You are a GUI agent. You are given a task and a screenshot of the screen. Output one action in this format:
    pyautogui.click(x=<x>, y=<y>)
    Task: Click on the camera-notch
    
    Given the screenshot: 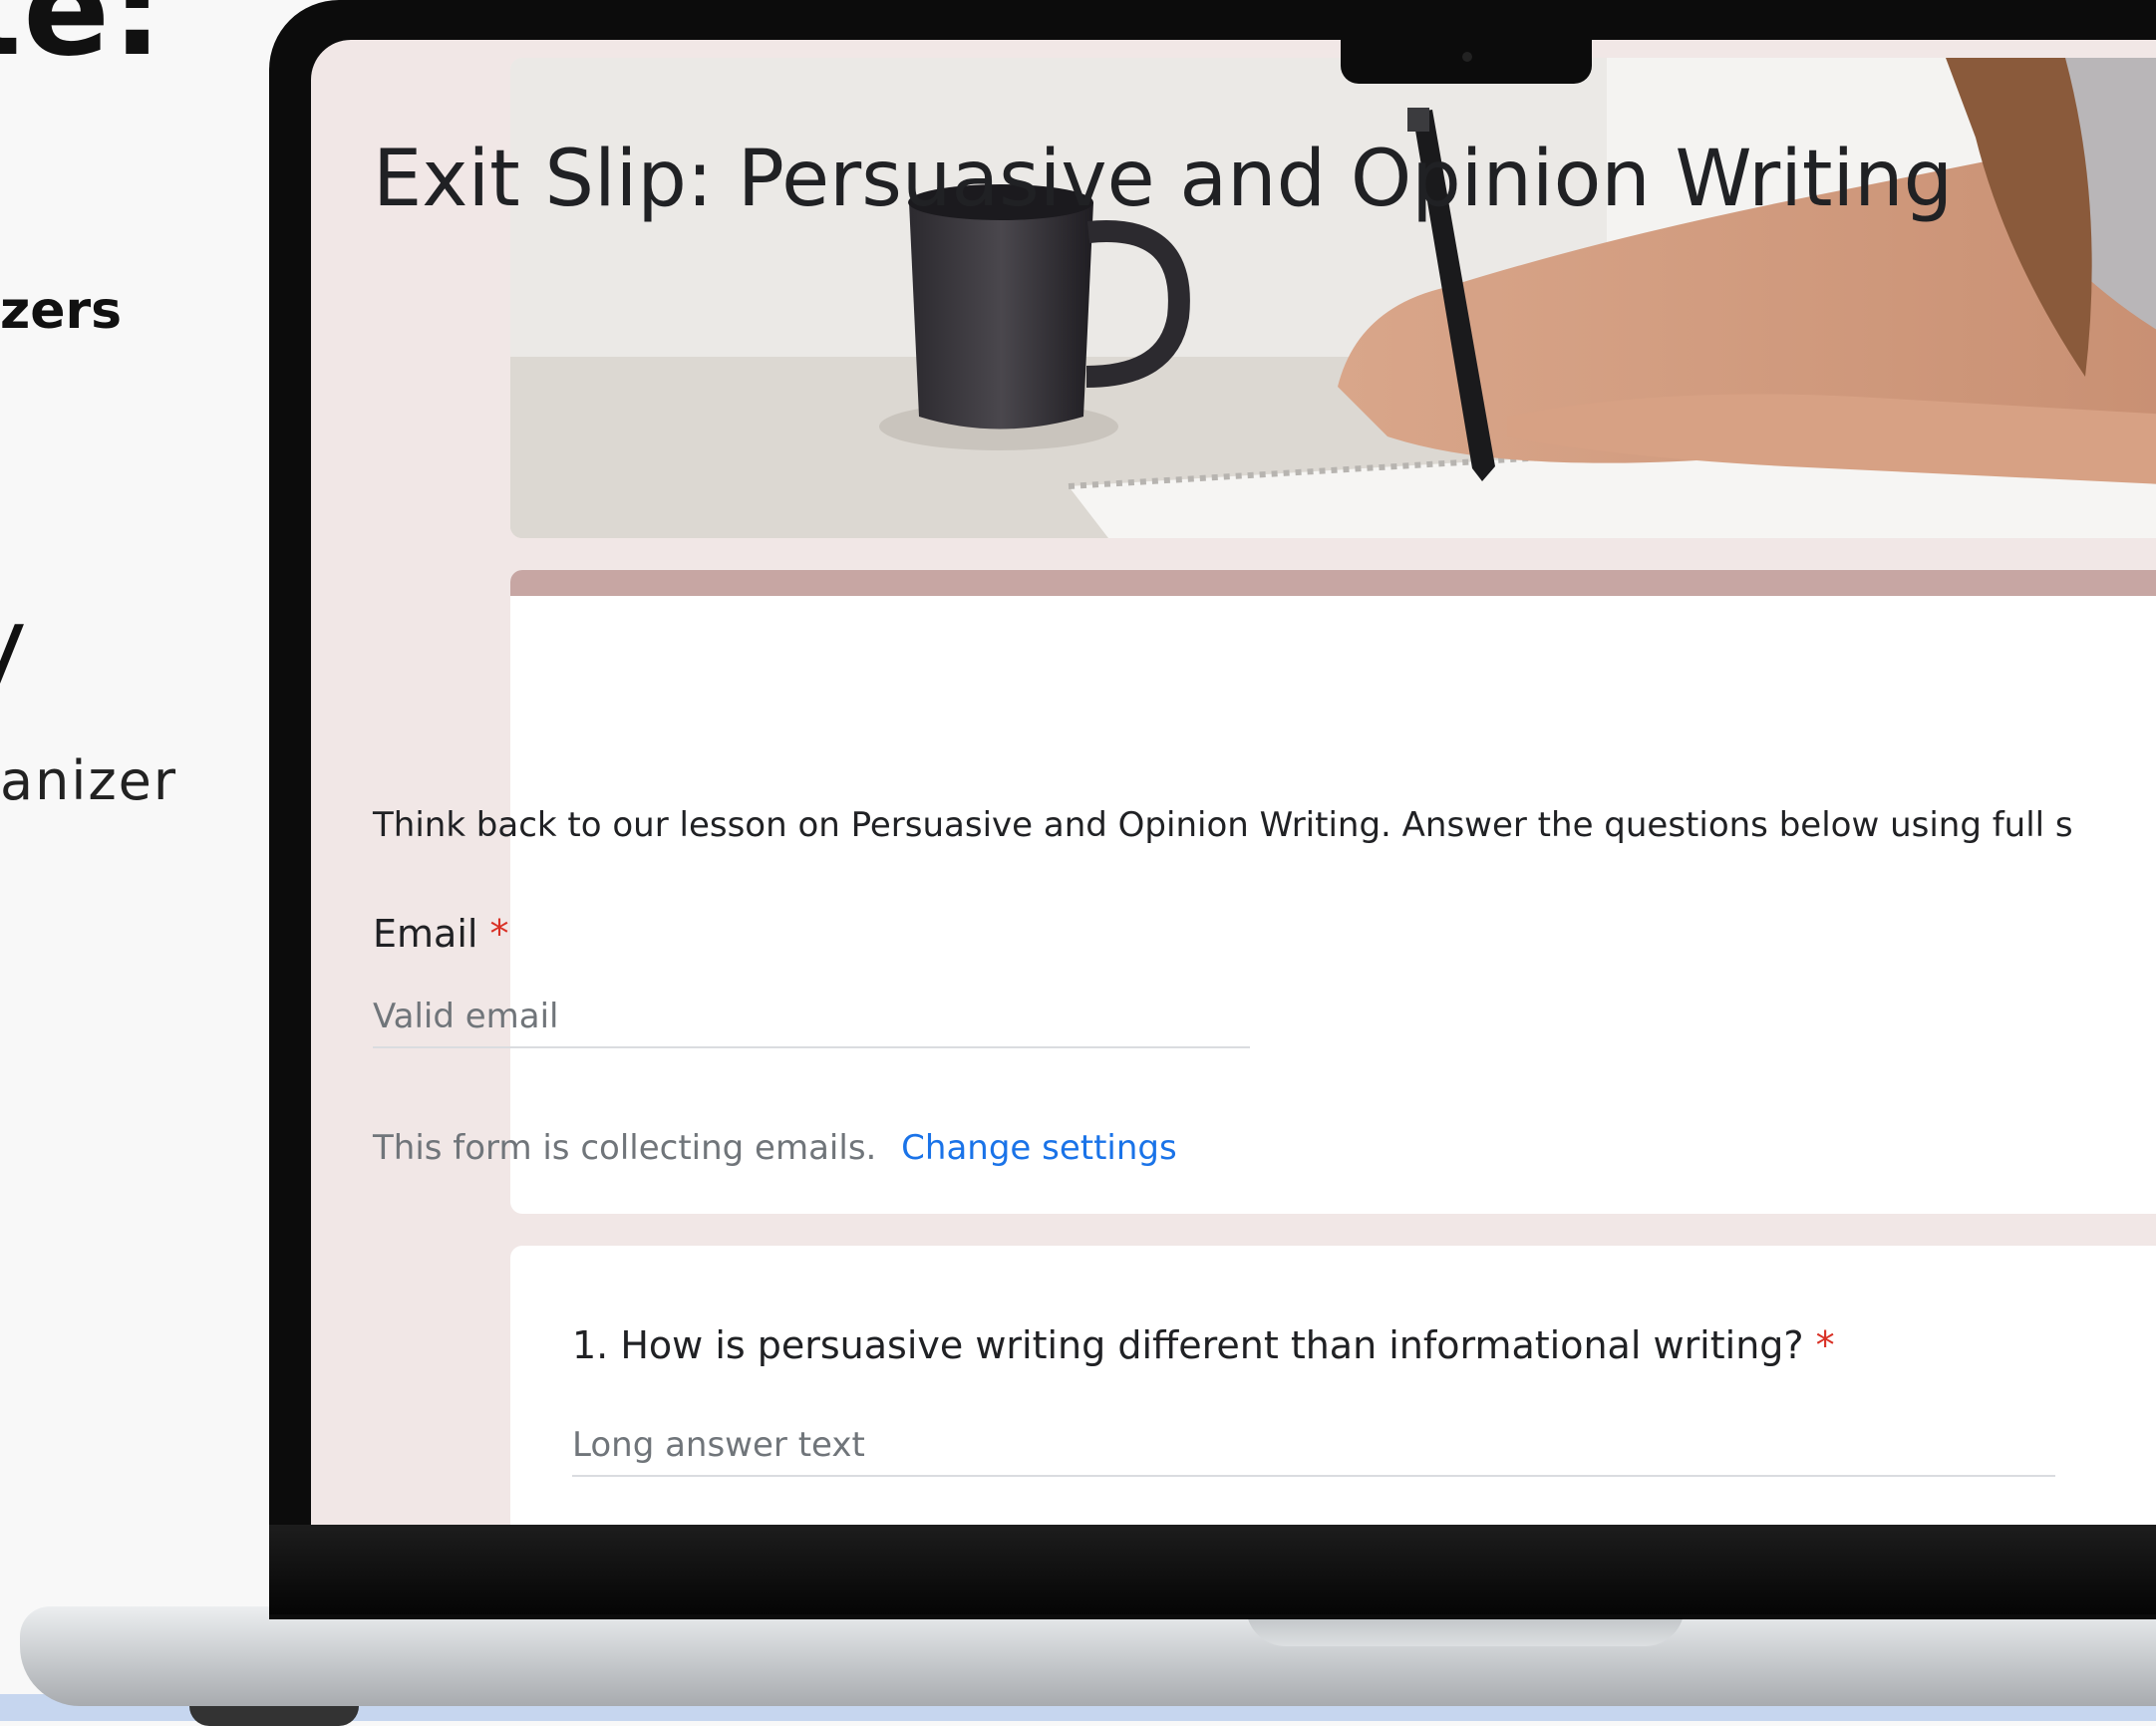 What is the action you would take?
    pyautogui.click(x=1467, y=61)
    